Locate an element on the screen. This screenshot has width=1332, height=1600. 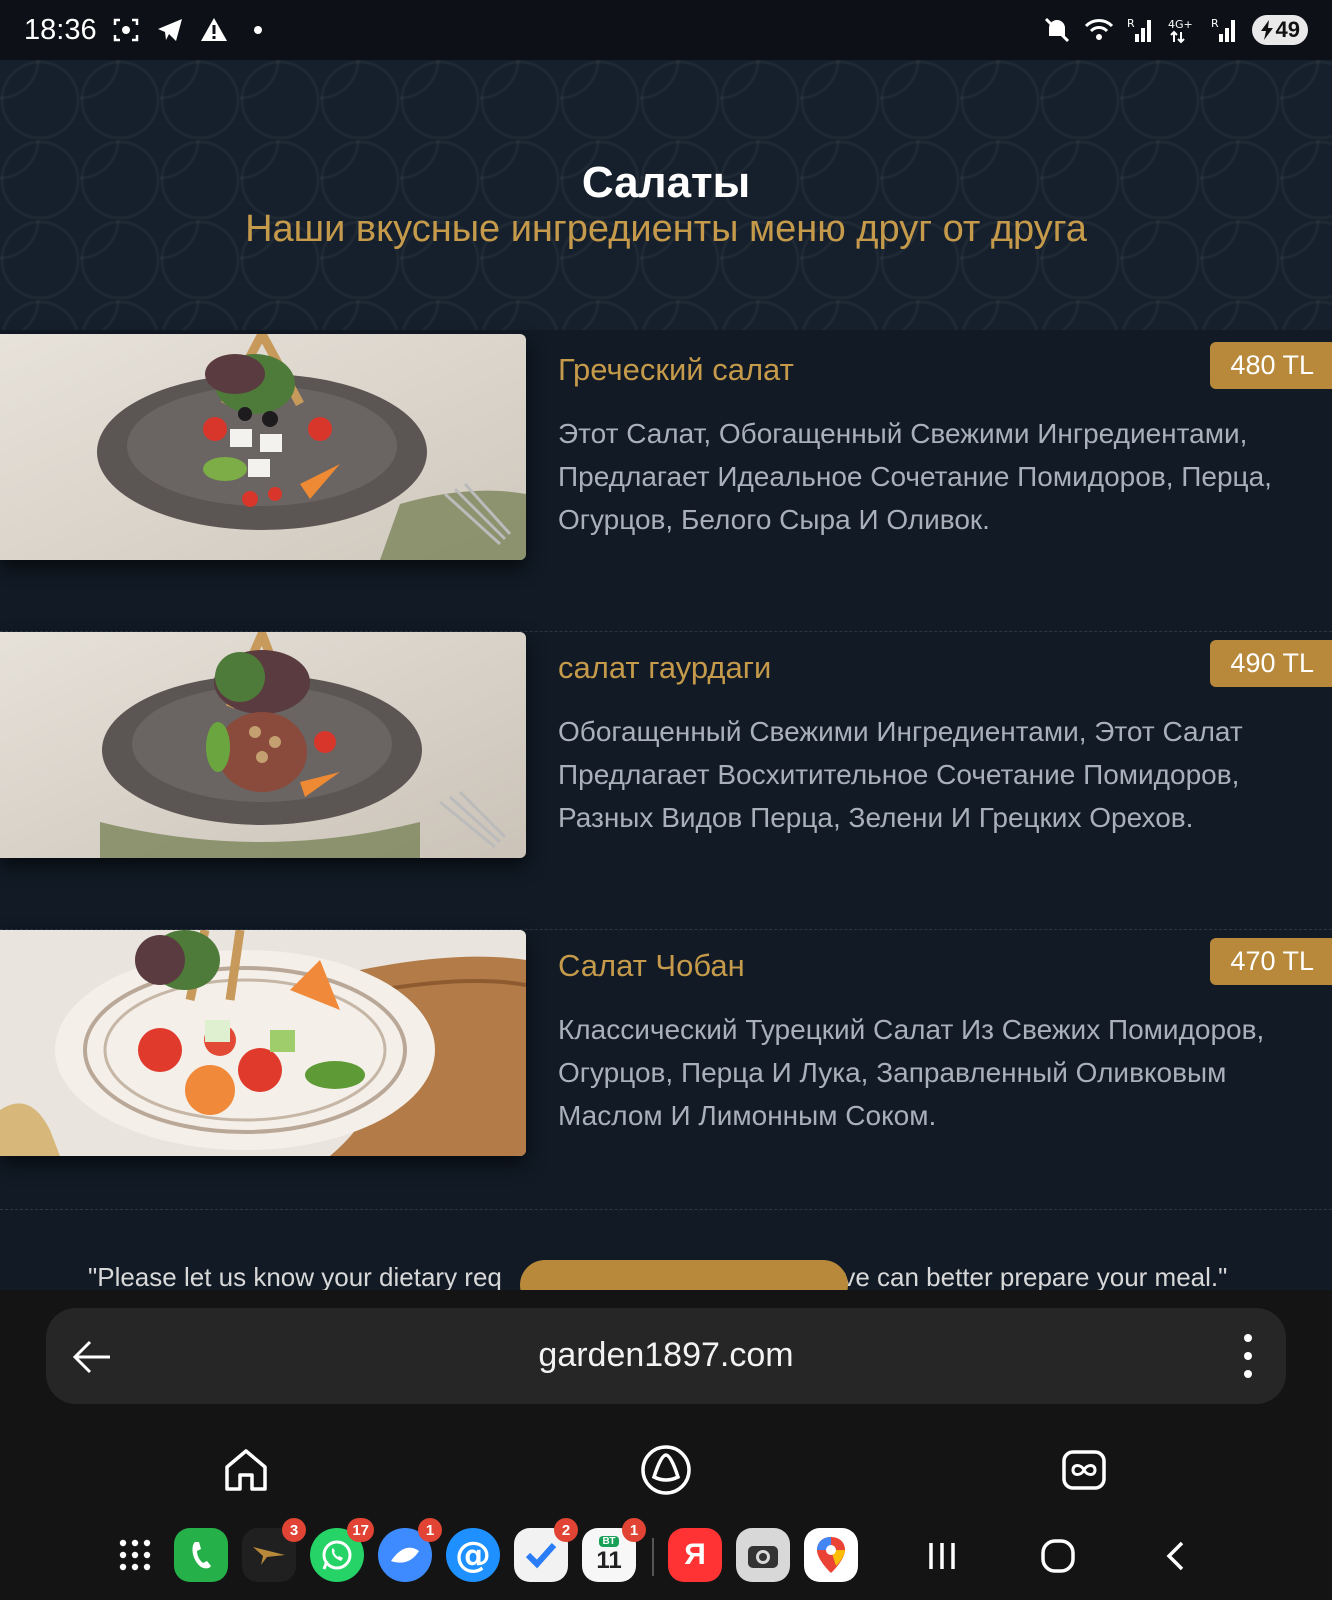
menu-item-name: Салат Чобан is located at coordinates (651, 965).